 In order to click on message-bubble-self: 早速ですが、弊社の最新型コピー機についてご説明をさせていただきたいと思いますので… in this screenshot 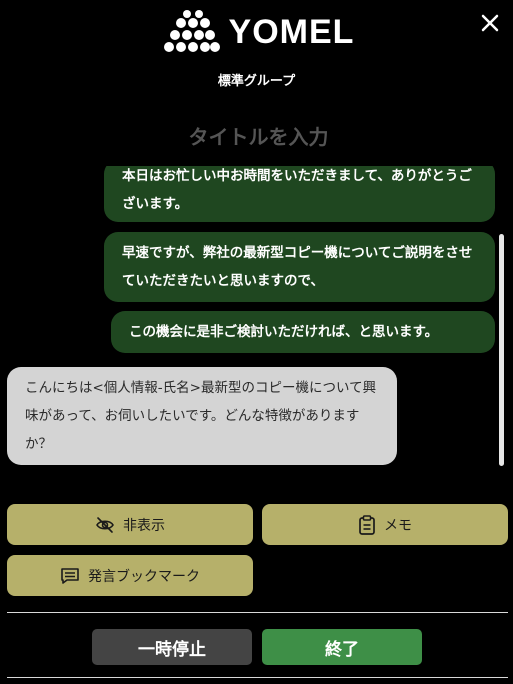, I will do `click(299, 267)`.